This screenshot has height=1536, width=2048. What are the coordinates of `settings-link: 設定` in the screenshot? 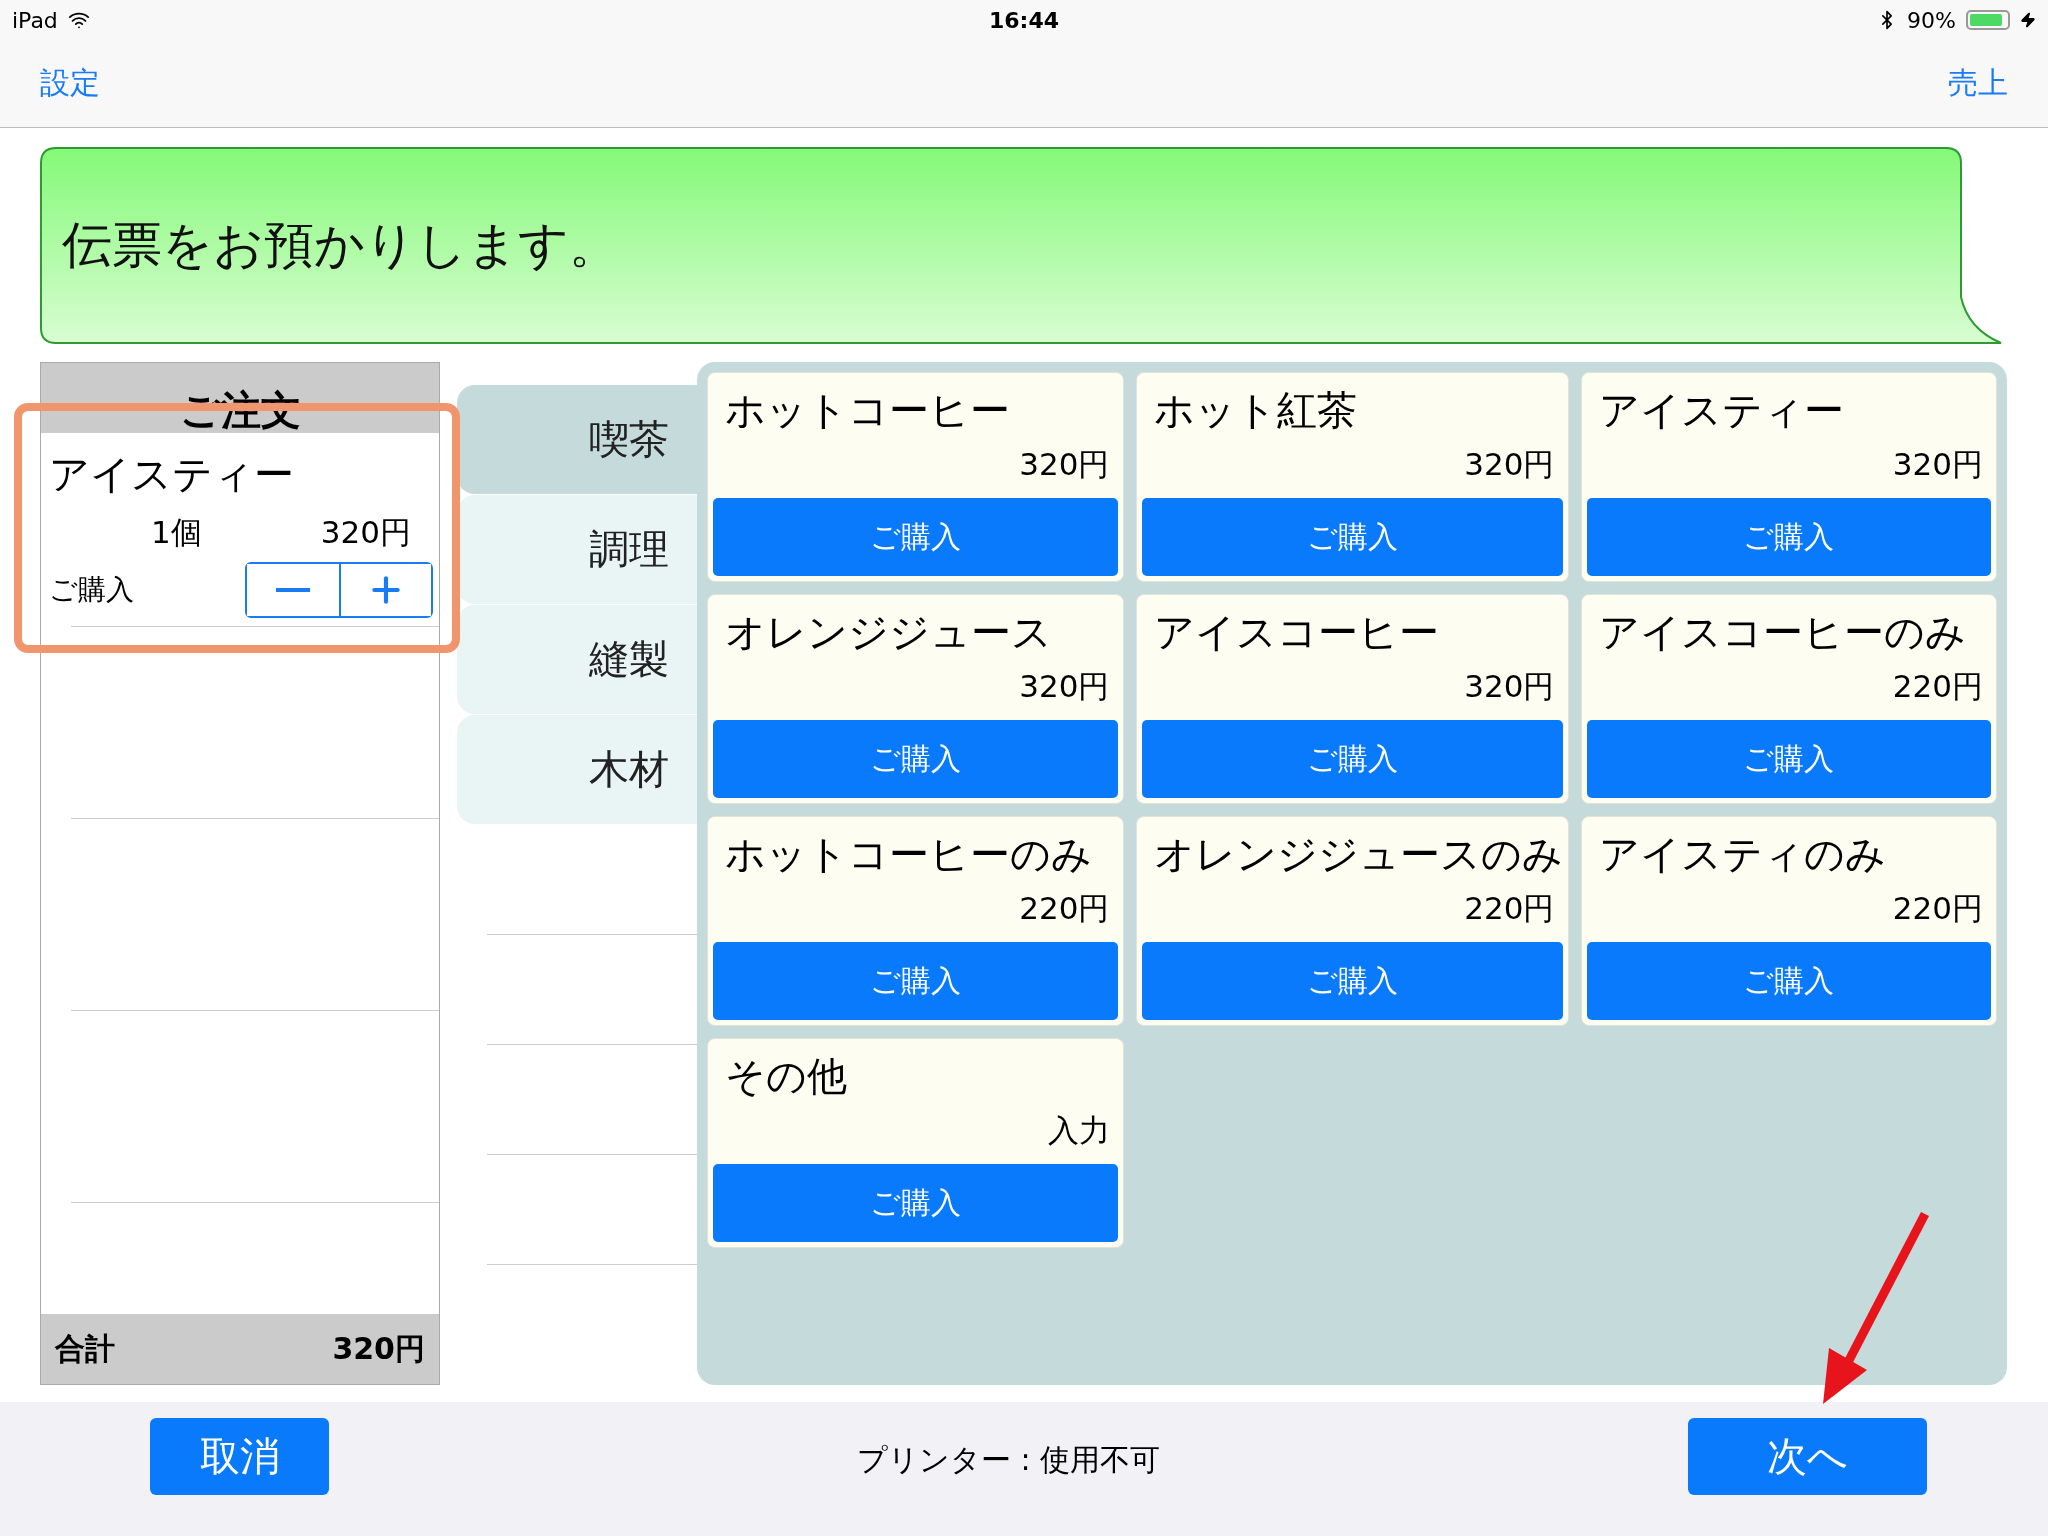 It's located at (70, 83).